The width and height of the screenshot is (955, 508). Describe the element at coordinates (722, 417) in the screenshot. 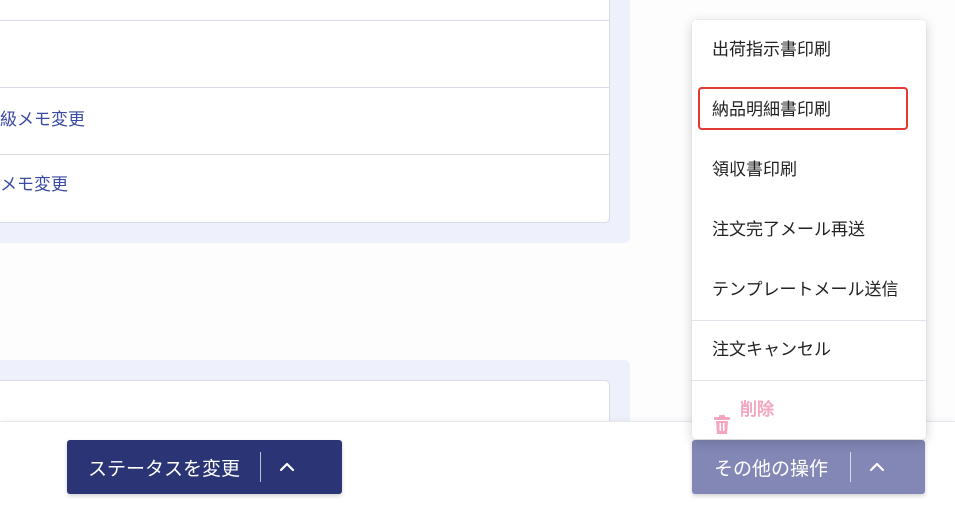

I see `trash-icon` at that location.